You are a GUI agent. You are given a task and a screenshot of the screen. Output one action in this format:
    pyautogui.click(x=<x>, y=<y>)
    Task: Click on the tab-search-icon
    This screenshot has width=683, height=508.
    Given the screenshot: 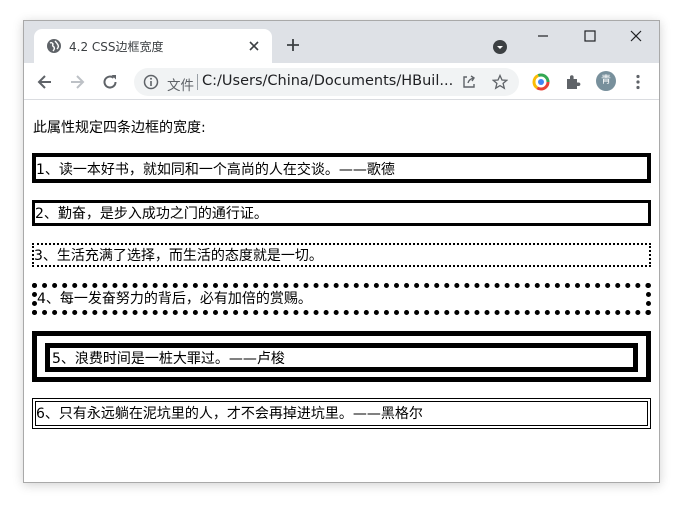 What is the action you would take?
    pyautogui.click(x=500, y=47)
    